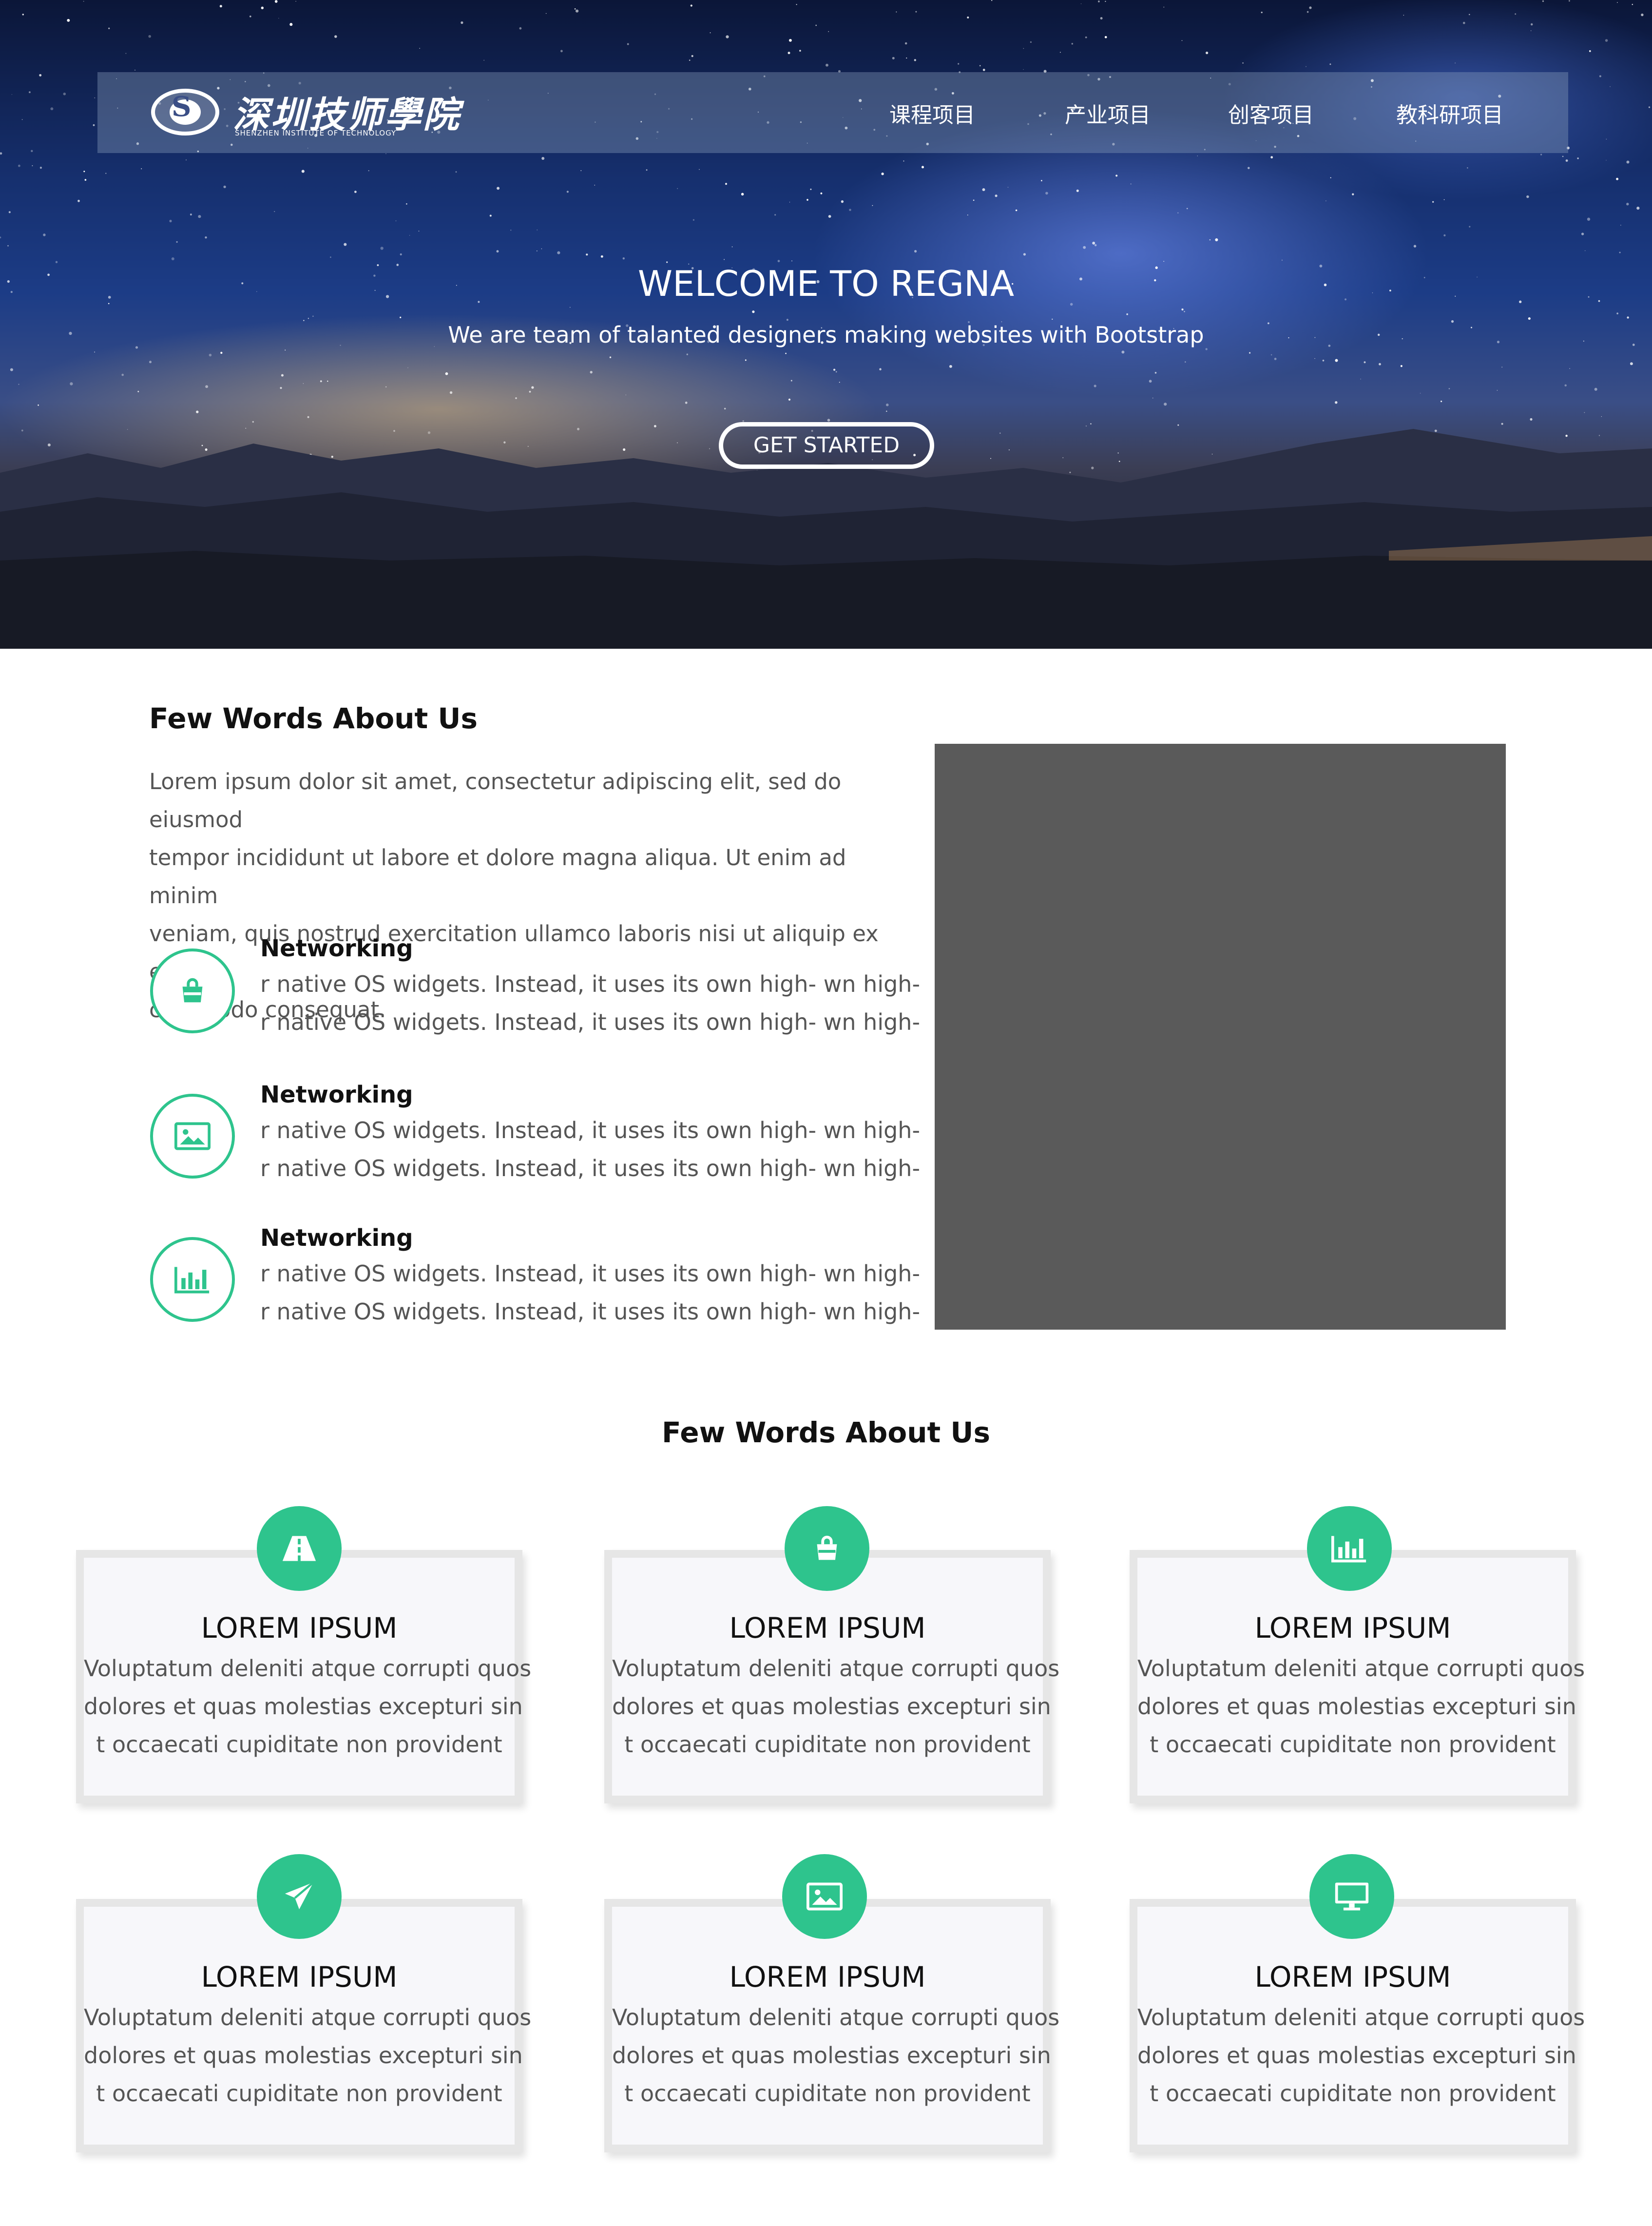 The height and width of the screenshot is (2226, 1652). Describe the element at coordinates (336, 1094) in the screenshot. I see `feature-title: Networking` at that location.